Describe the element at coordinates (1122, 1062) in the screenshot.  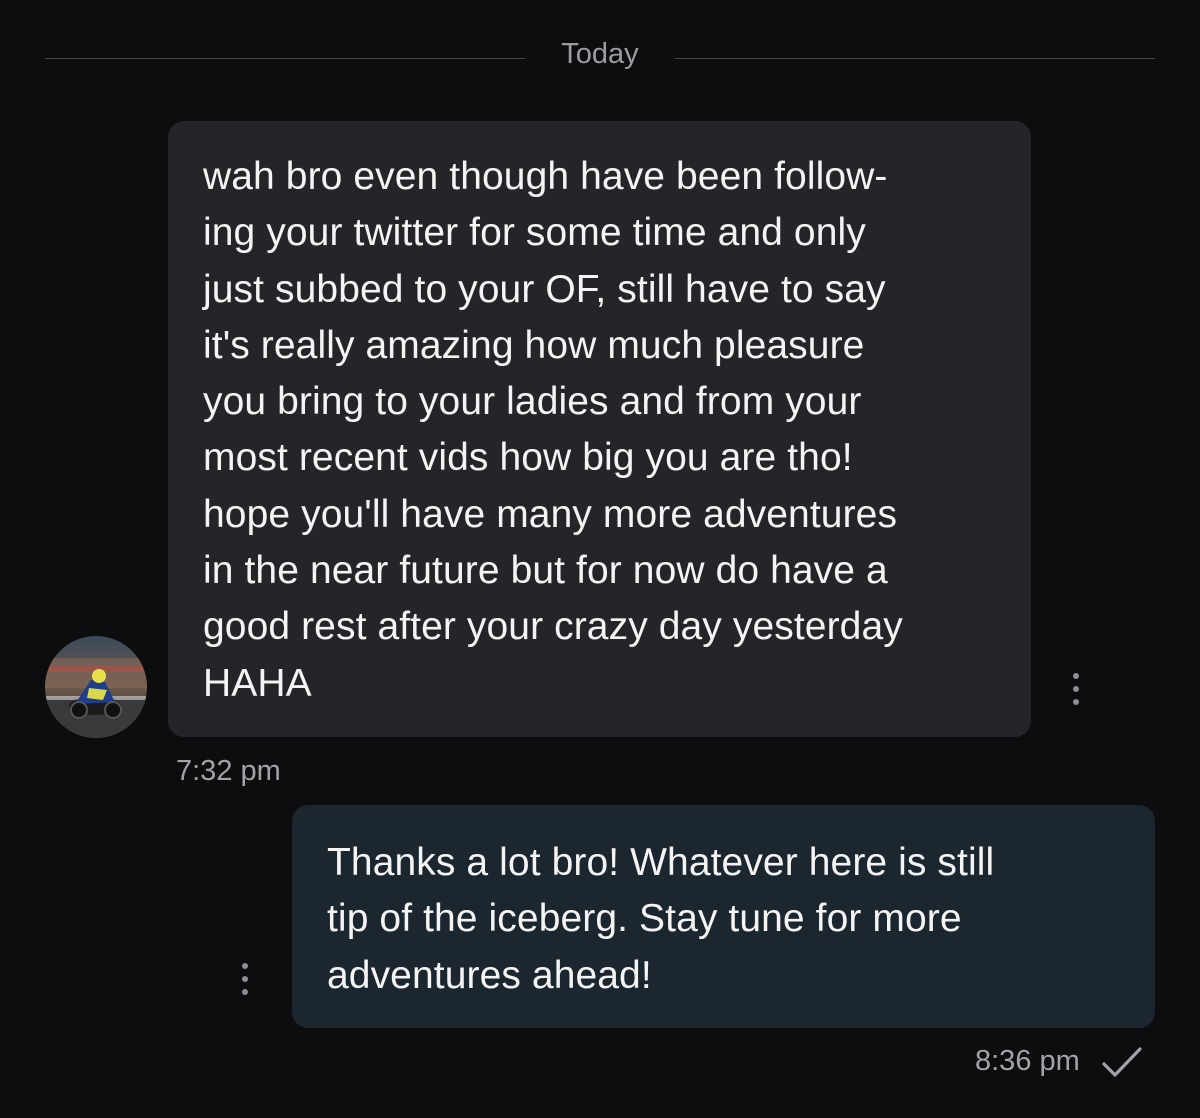
I see `checkmark-icon` at that location.